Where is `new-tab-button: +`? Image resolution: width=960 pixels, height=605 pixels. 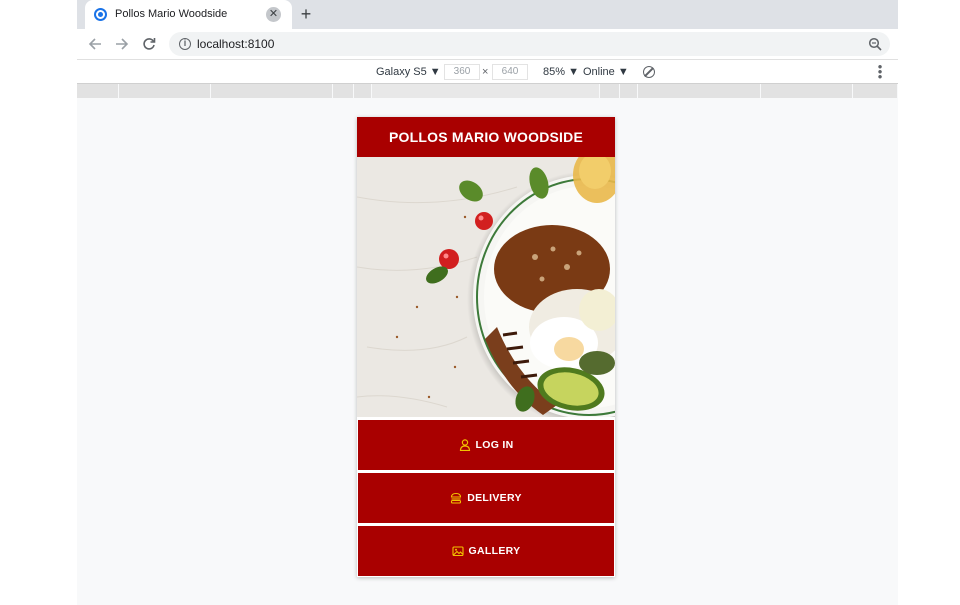 new-tab-button: + is located at coordinates (306, 14).